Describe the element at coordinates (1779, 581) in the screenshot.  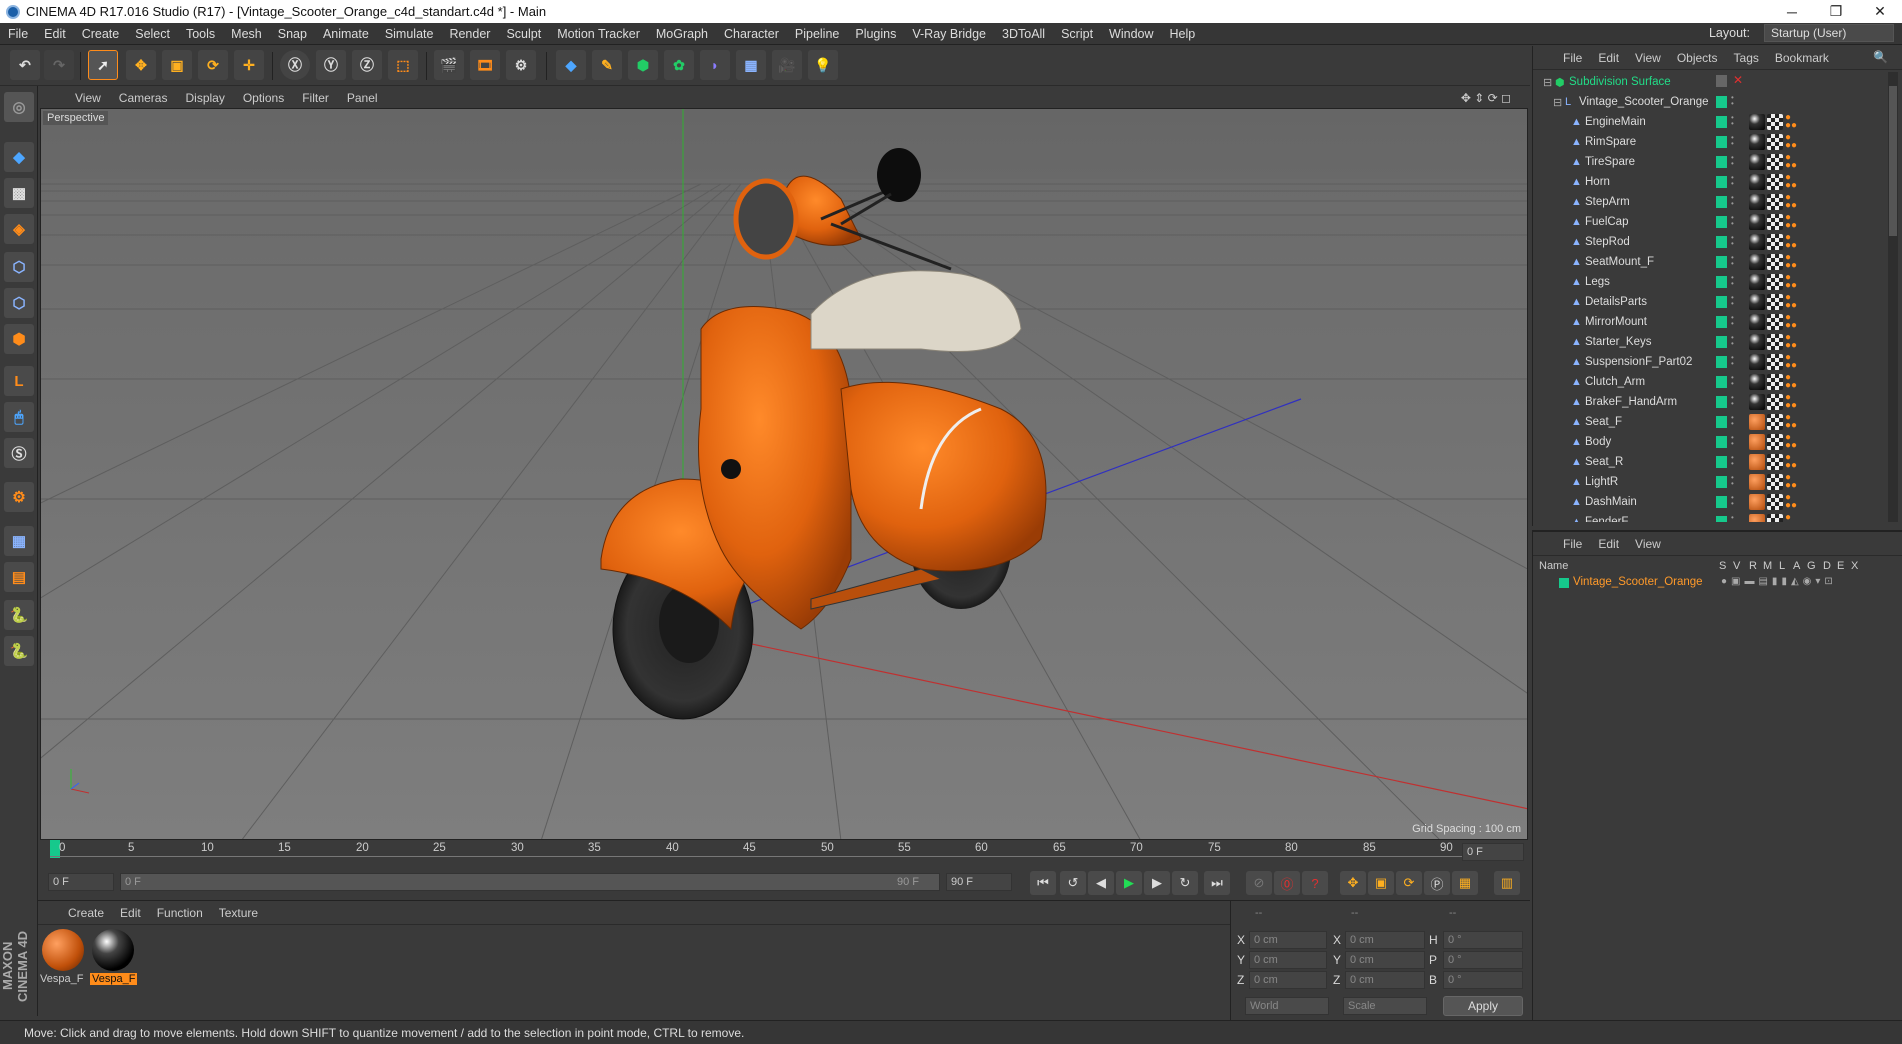
I see `layer-toggles: ●▣▬▤▮▮◭◉▾⊡` at that location.